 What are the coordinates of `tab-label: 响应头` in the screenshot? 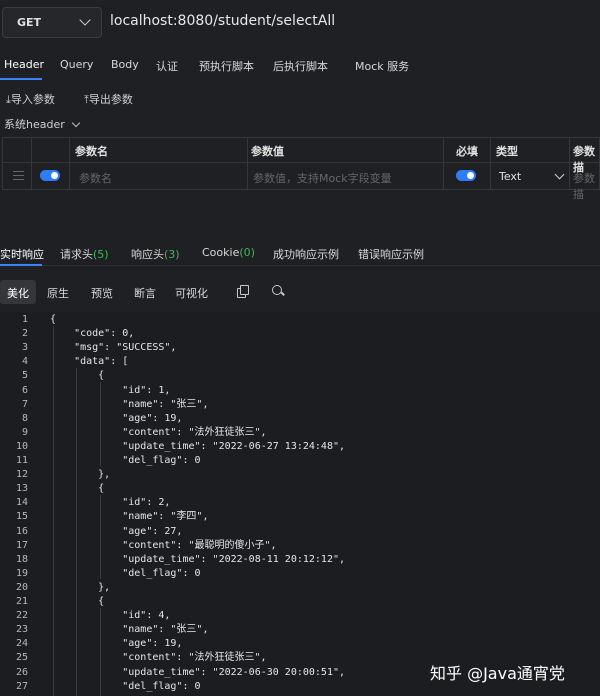 It's located at (147, 254).